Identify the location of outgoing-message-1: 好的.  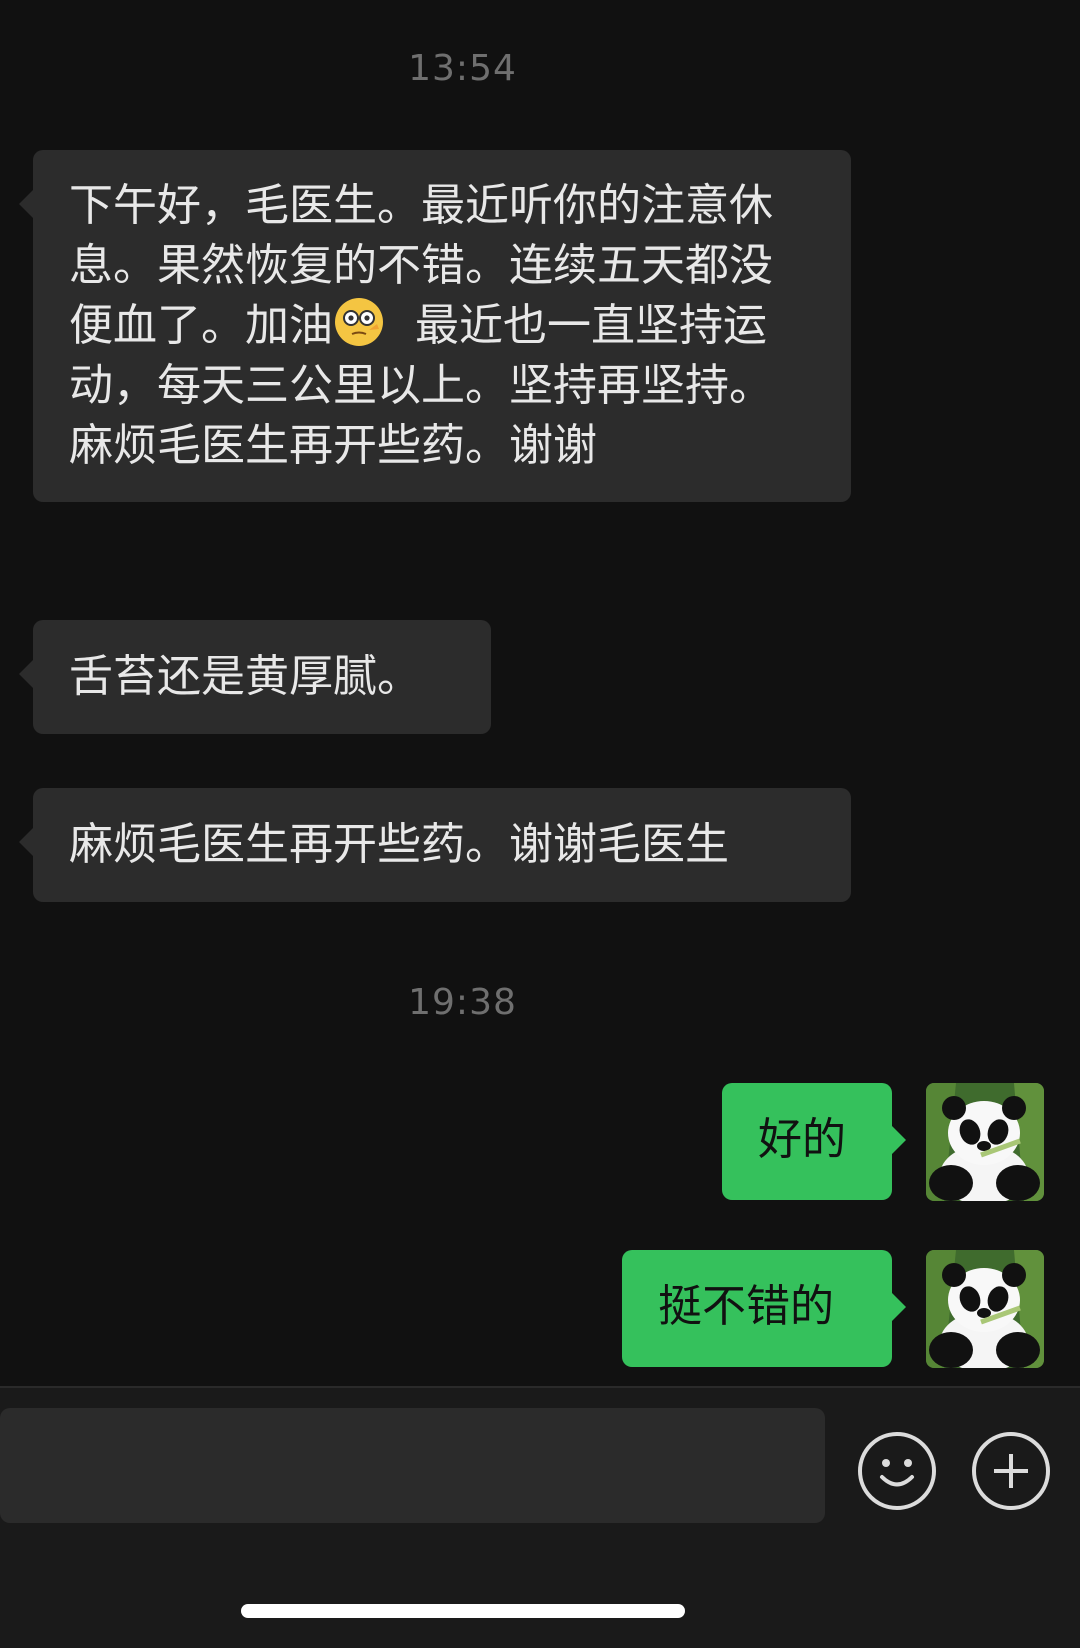
(814, 1141).